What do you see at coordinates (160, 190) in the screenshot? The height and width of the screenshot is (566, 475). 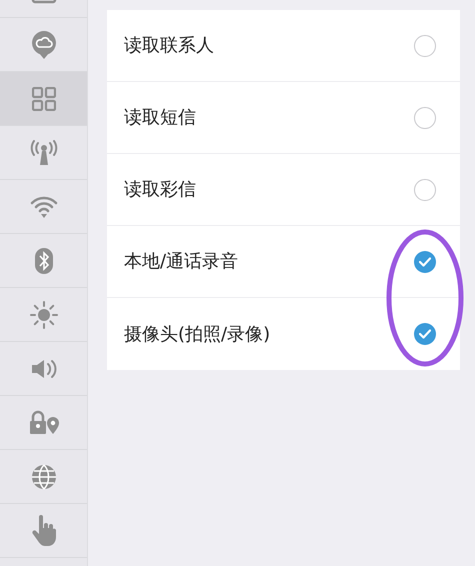 I see `permission-label: 读取彩信` at bounding box center [160, 190].